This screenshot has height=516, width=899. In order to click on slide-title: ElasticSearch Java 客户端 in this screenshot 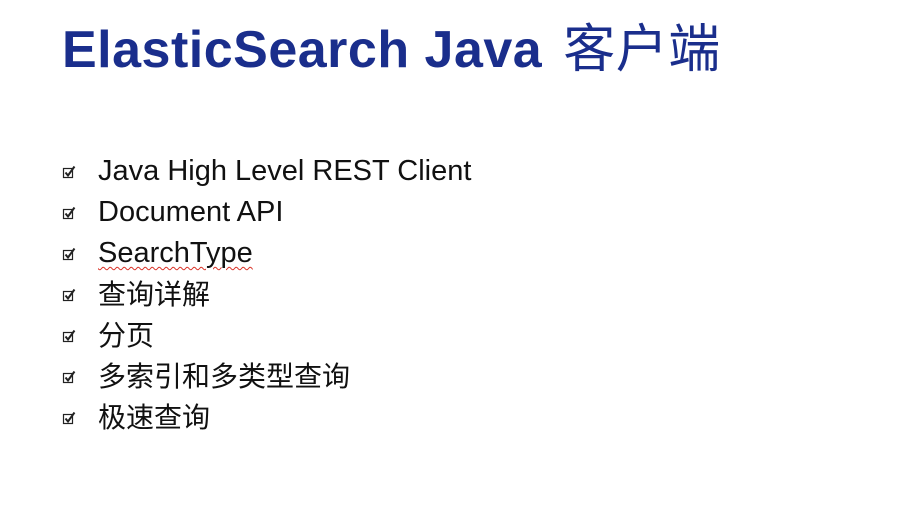, I will do `click(391, 50)`.